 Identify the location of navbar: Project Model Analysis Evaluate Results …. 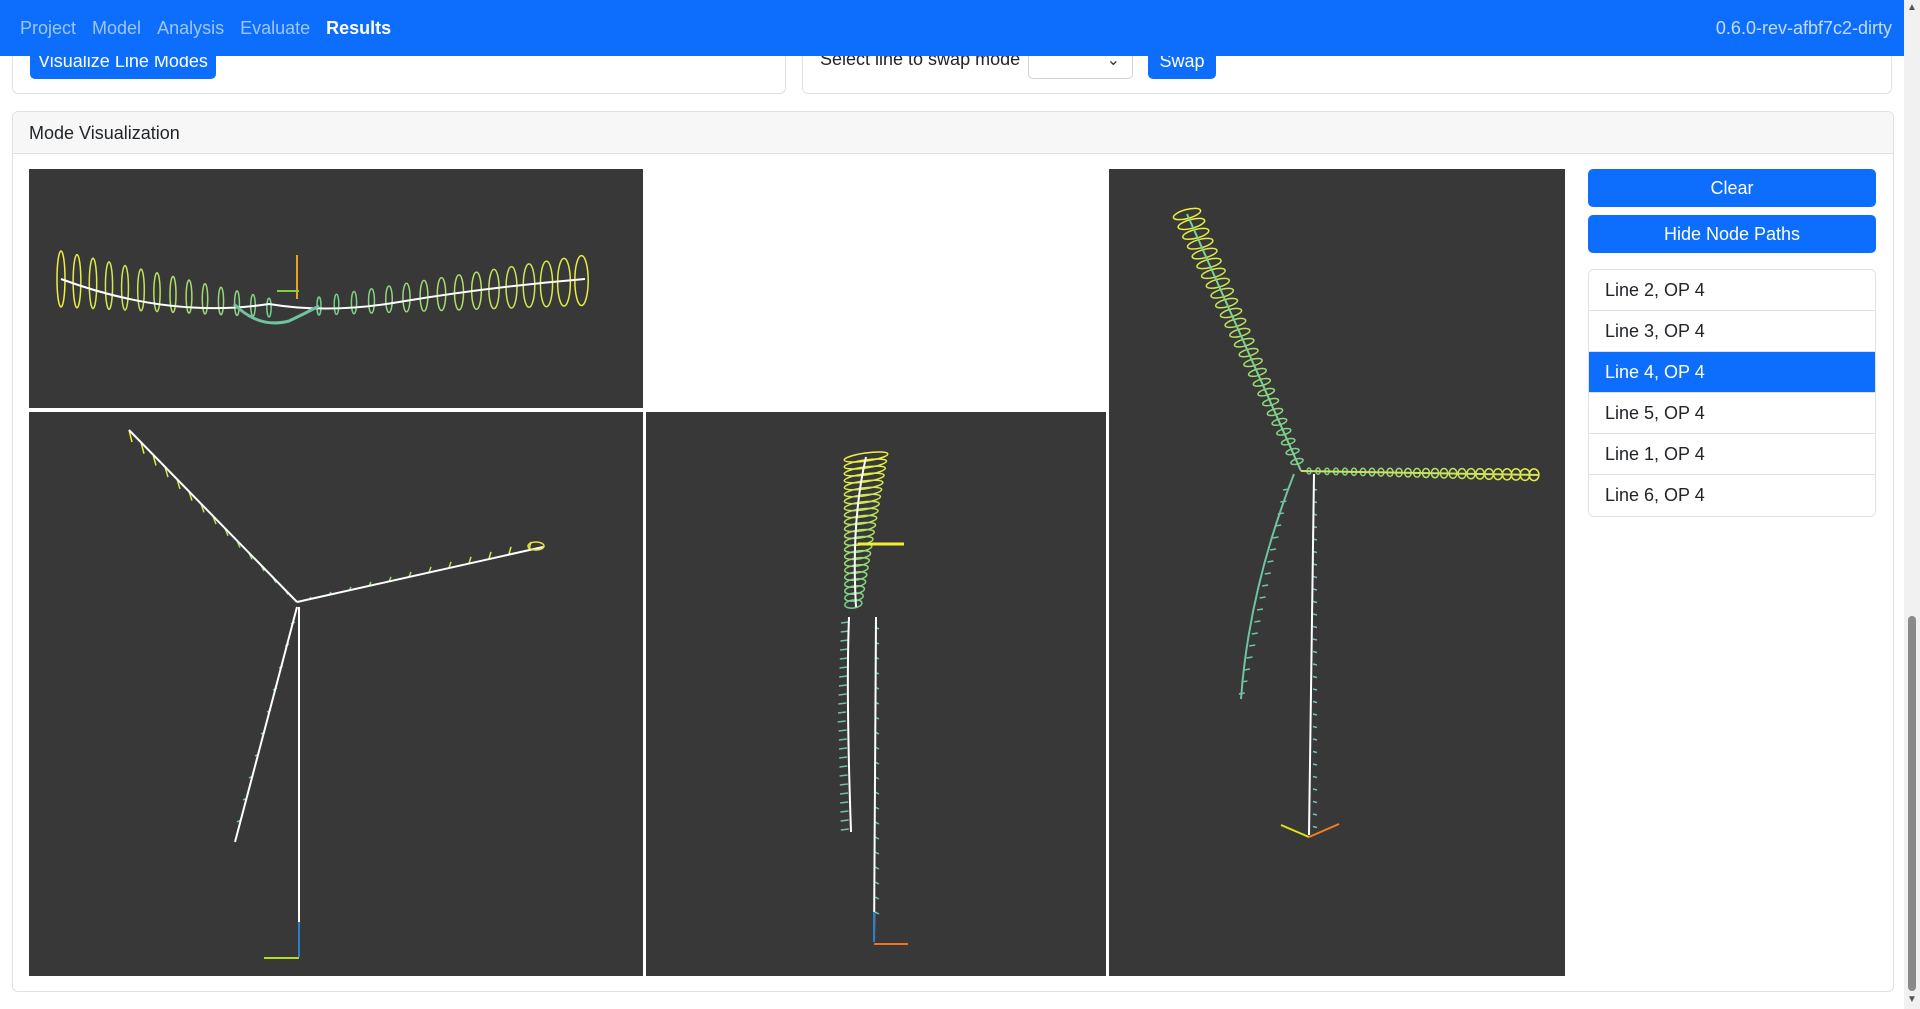
(952, 28).